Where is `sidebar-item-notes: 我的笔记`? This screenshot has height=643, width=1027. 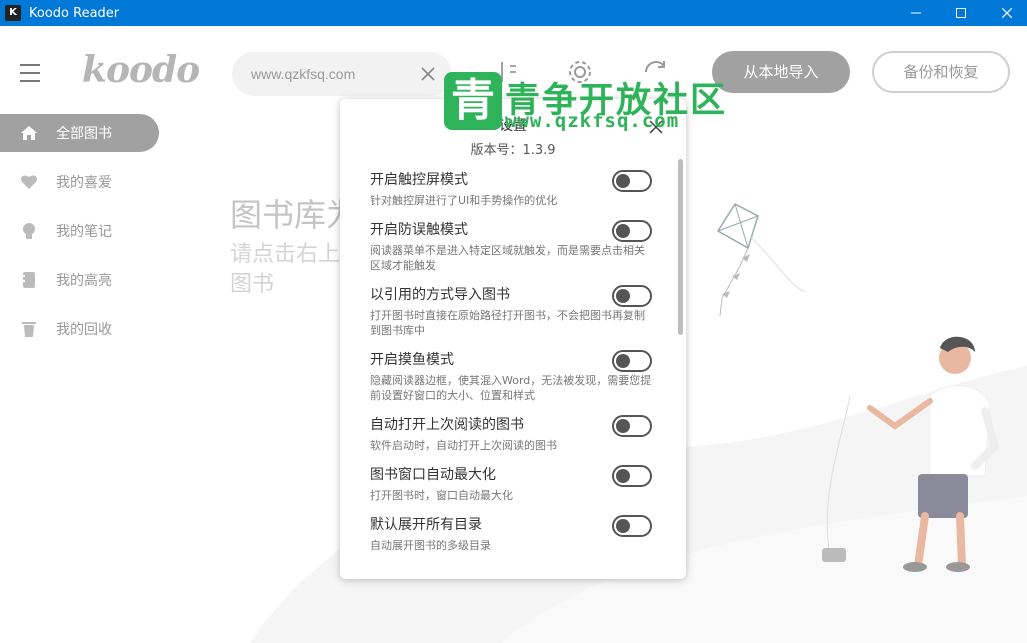
sidebar-item-notes: 我的笔记 is located at coordinates (79, 231).